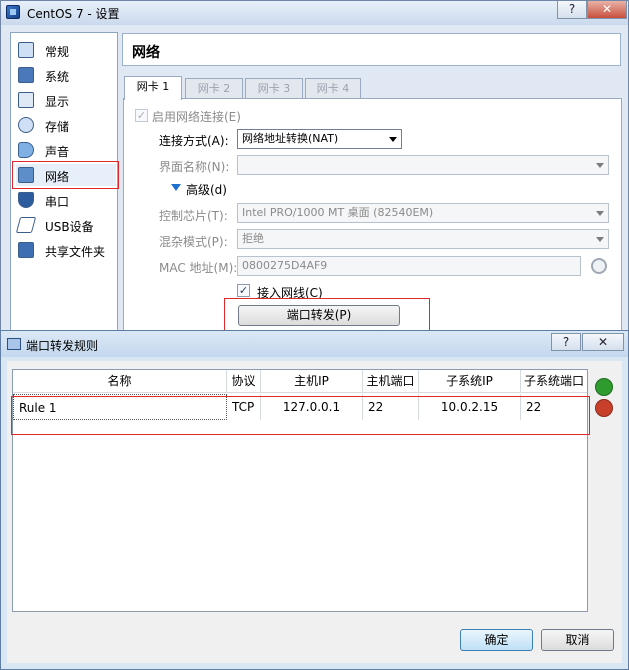 This screenshot has width=629, height=670. I want to click on sidebar-item-label: 串口, so click(57, 202).